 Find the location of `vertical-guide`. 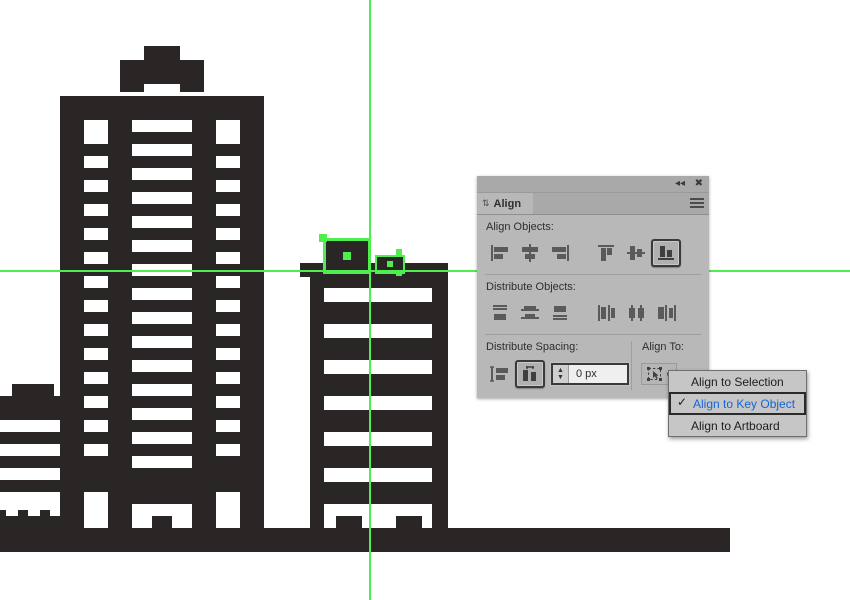

vertical-guide is located at coordinates (370, 300).